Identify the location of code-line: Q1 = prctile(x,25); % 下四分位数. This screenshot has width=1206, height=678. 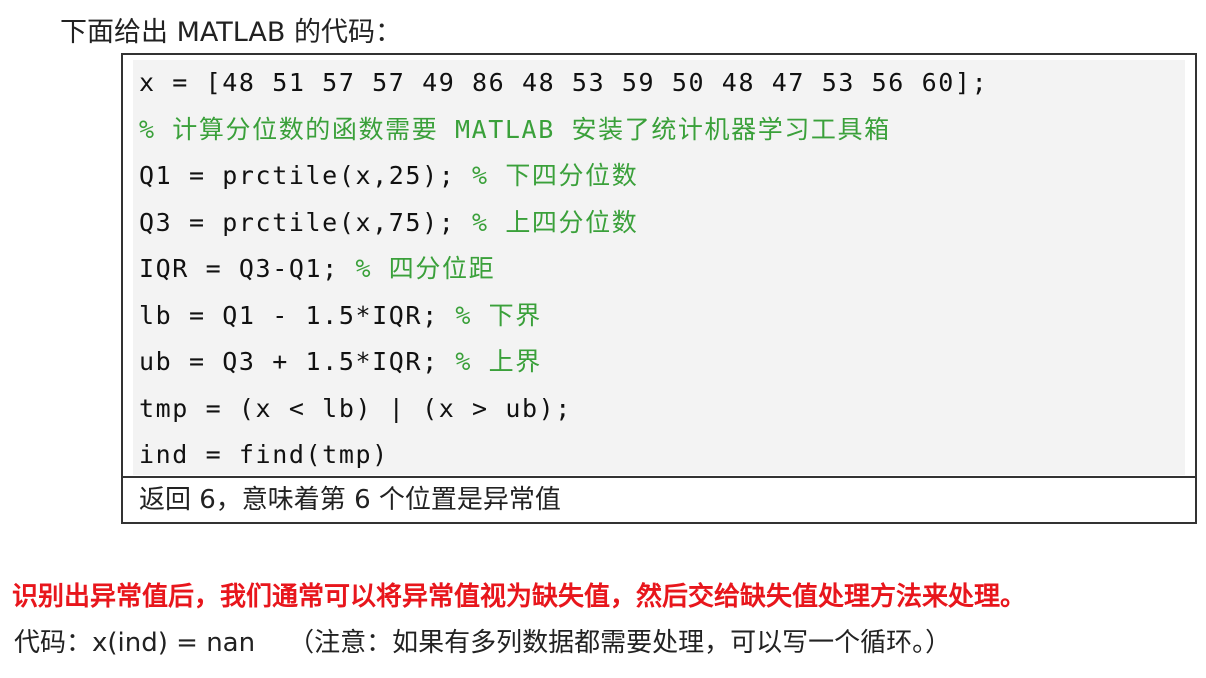
(659, 176).